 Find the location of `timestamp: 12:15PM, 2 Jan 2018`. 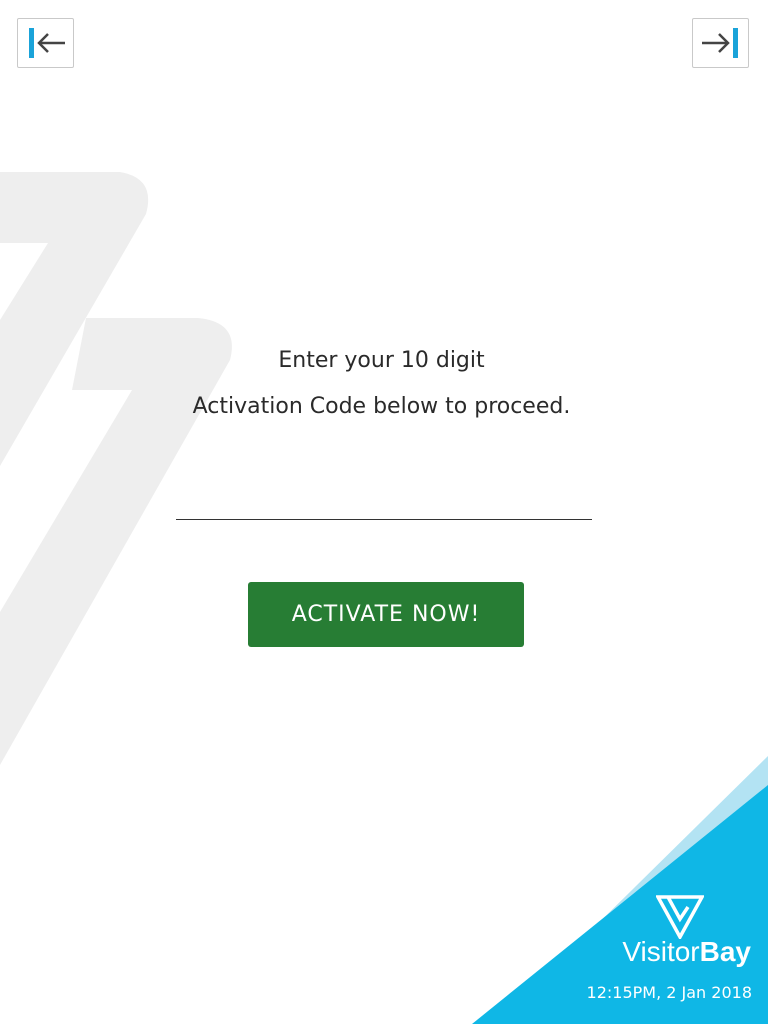

timestamp: 12:15PM, 2 Jan 2018 is located at coordinates (669, 992).